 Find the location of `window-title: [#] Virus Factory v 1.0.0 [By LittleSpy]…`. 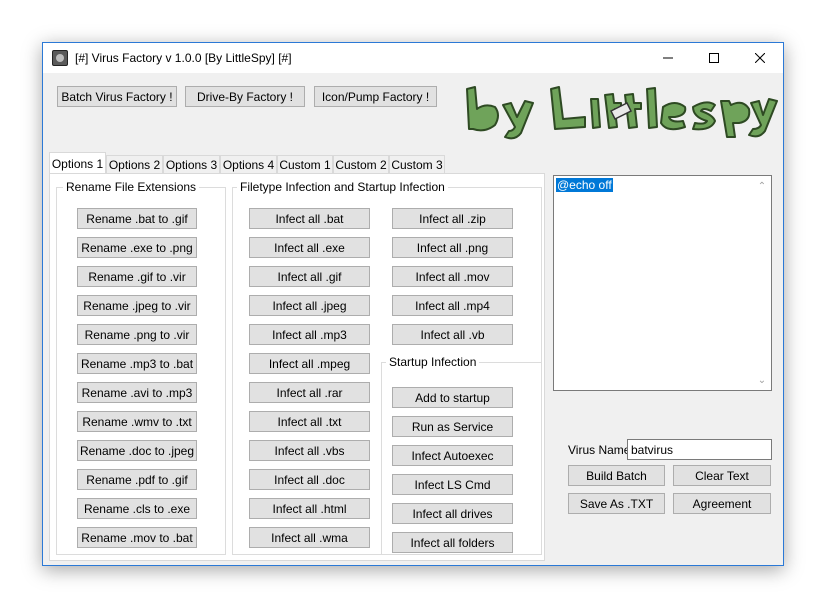

window-title: [#] Virus Factory v 1.0.0 [By LittleSpy]… is located at coordinates (183, 58).